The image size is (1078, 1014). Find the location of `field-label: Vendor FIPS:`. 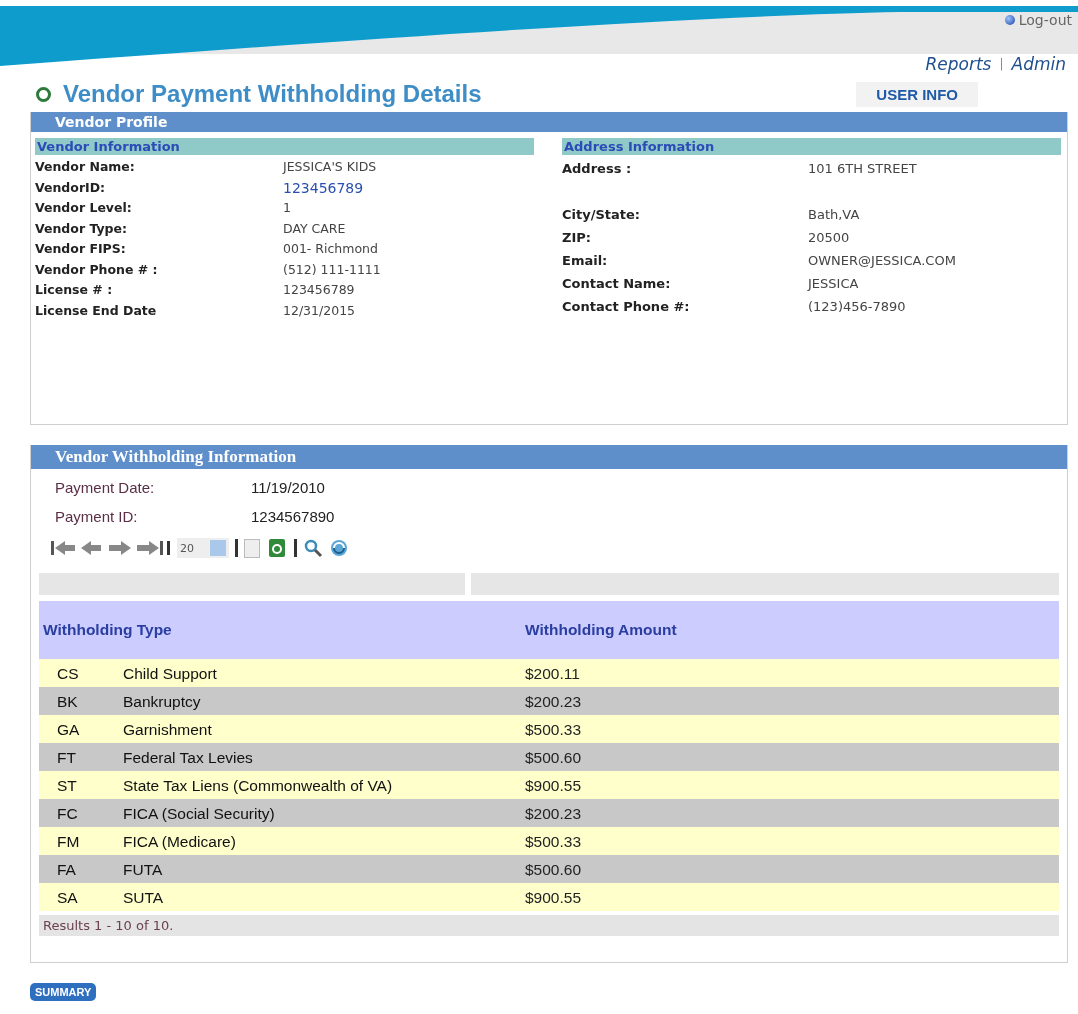

field-label: Vendor FIPS: is located at coordinates (81, 249).